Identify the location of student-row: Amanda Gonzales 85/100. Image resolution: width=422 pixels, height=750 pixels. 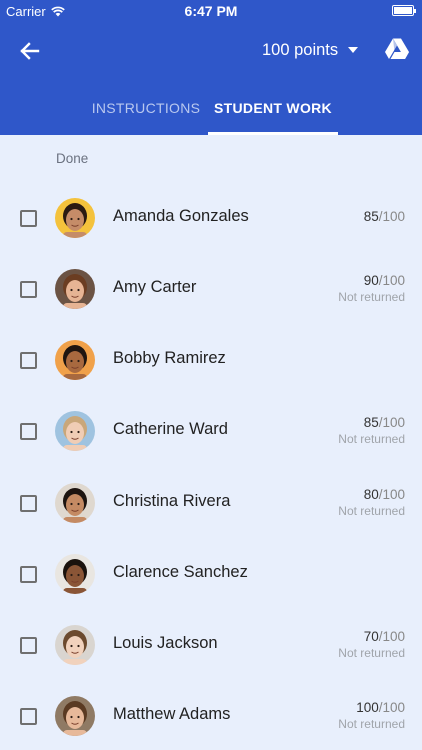
(211, 218).